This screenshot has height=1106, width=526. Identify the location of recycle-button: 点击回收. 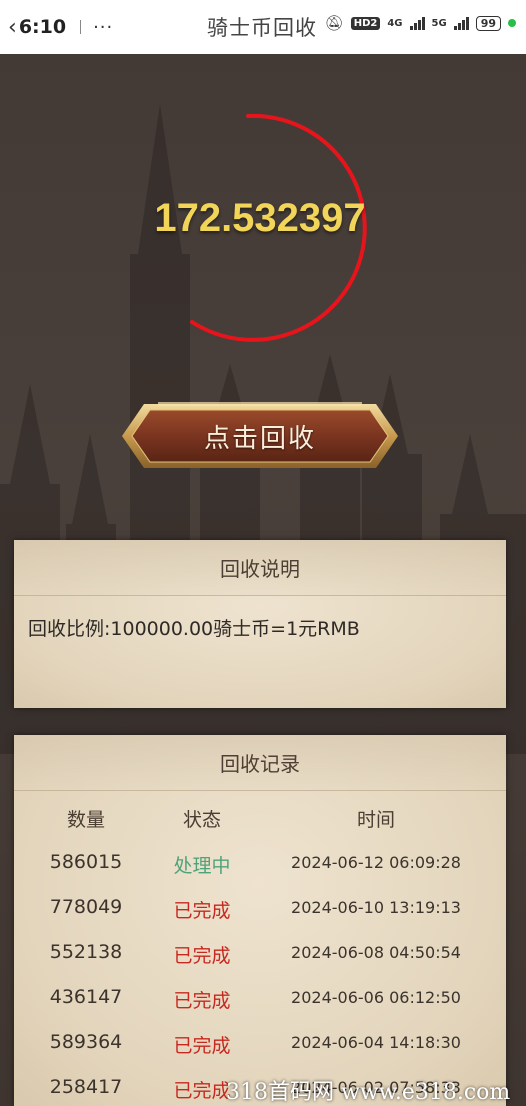
(260, 436).